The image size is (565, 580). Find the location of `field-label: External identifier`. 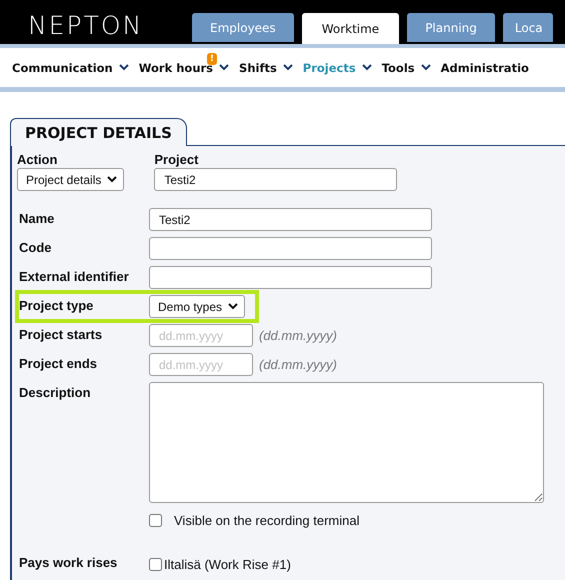

field-label: External identifier is located at coordinates (74, 276).